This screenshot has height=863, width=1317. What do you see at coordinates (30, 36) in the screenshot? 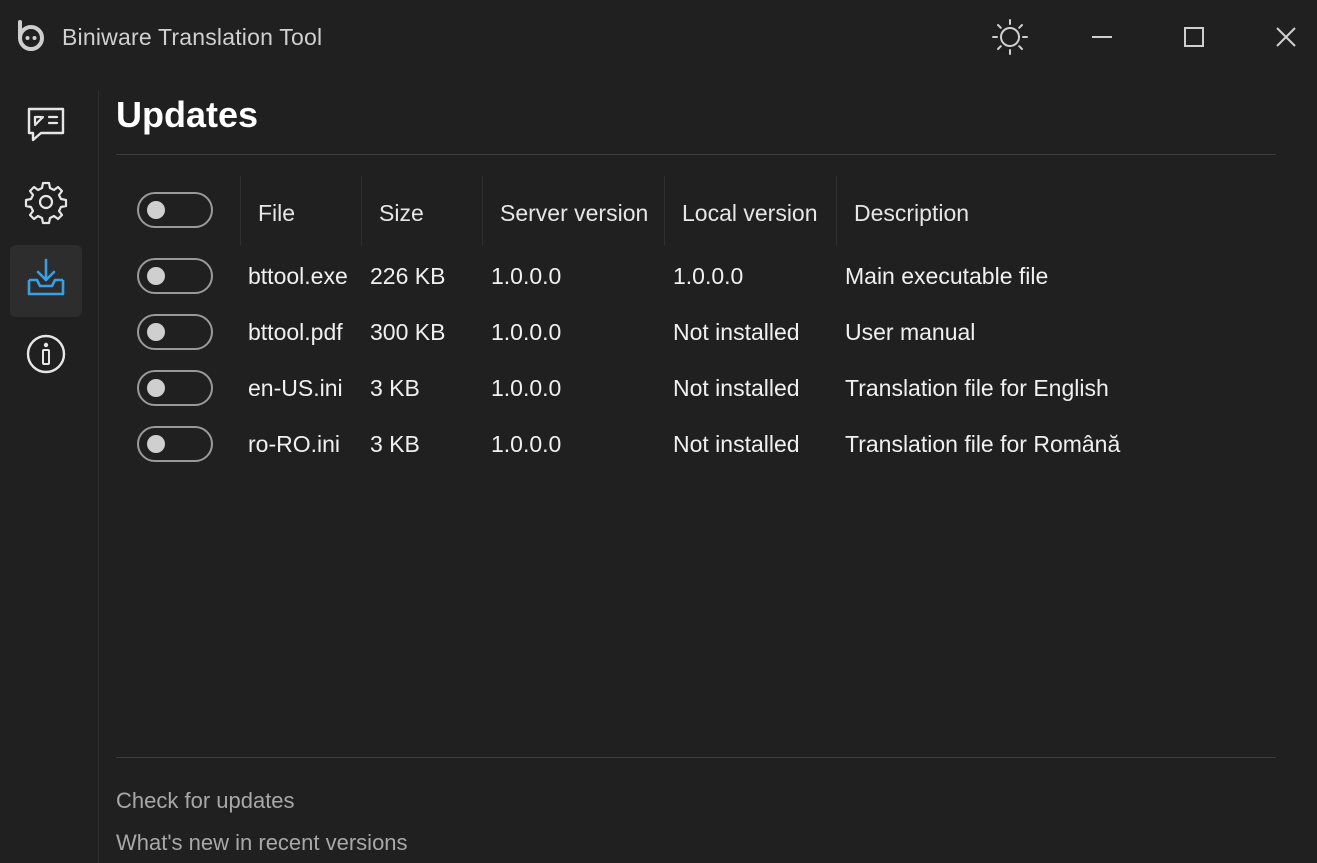
I see `biniware-logo-icon` at bounding box center [30, 36].